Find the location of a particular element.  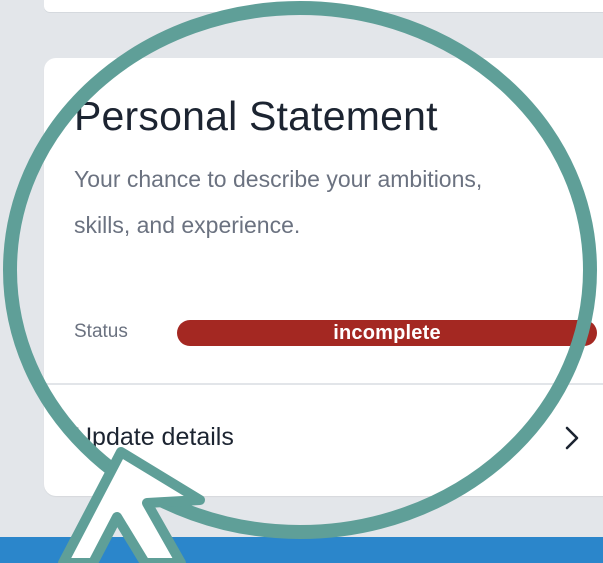

status-badge: incomplete is located at coordinates (387, 333).